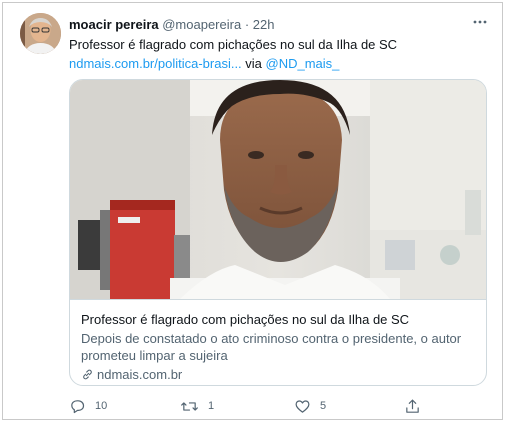 Image resolution: width=515 pixels, height=430 pixels. Describe the element at coordinates (201, 24) in the screenshot. I see `author-handle: @moapereira` at that location.